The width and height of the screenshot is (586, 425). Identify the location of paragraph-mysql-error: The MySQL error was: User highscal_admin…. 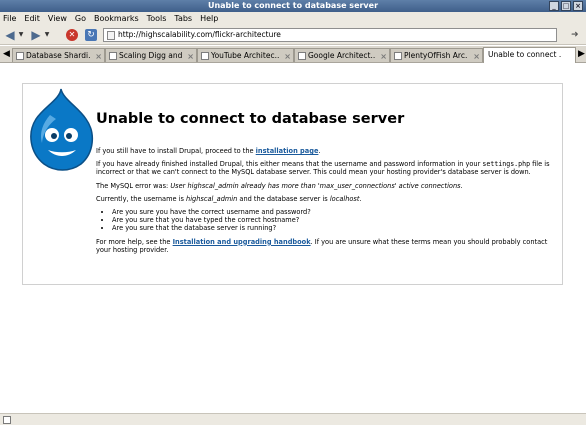
(323, 186).